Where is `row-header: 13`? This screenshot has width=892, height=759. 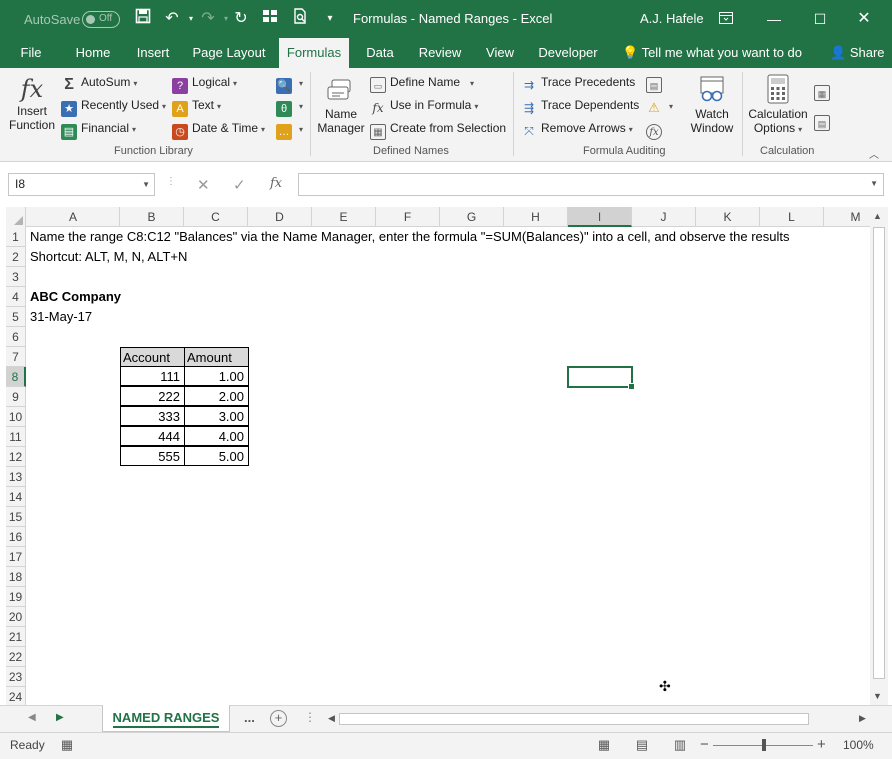 row-header: 13 is located at coordinates (16, 477).